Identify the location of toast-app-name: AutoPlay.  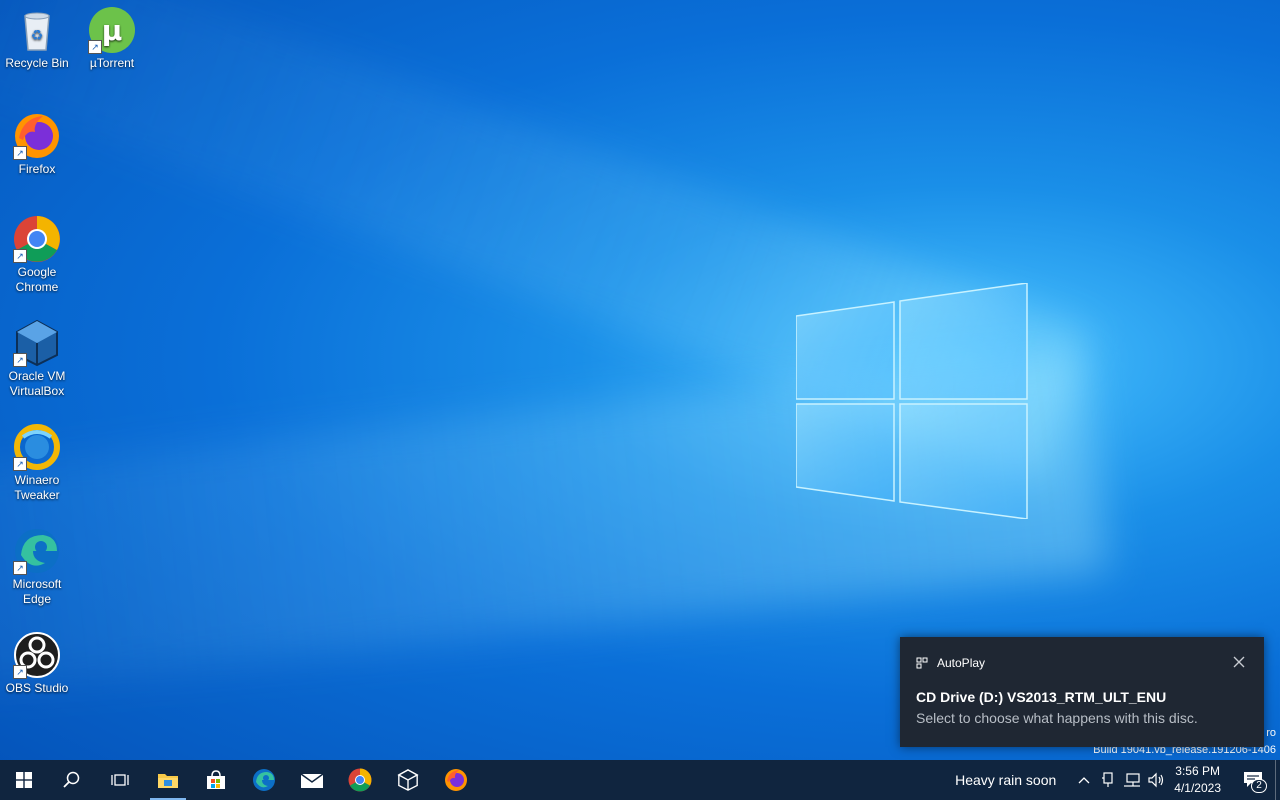
(961, 663).